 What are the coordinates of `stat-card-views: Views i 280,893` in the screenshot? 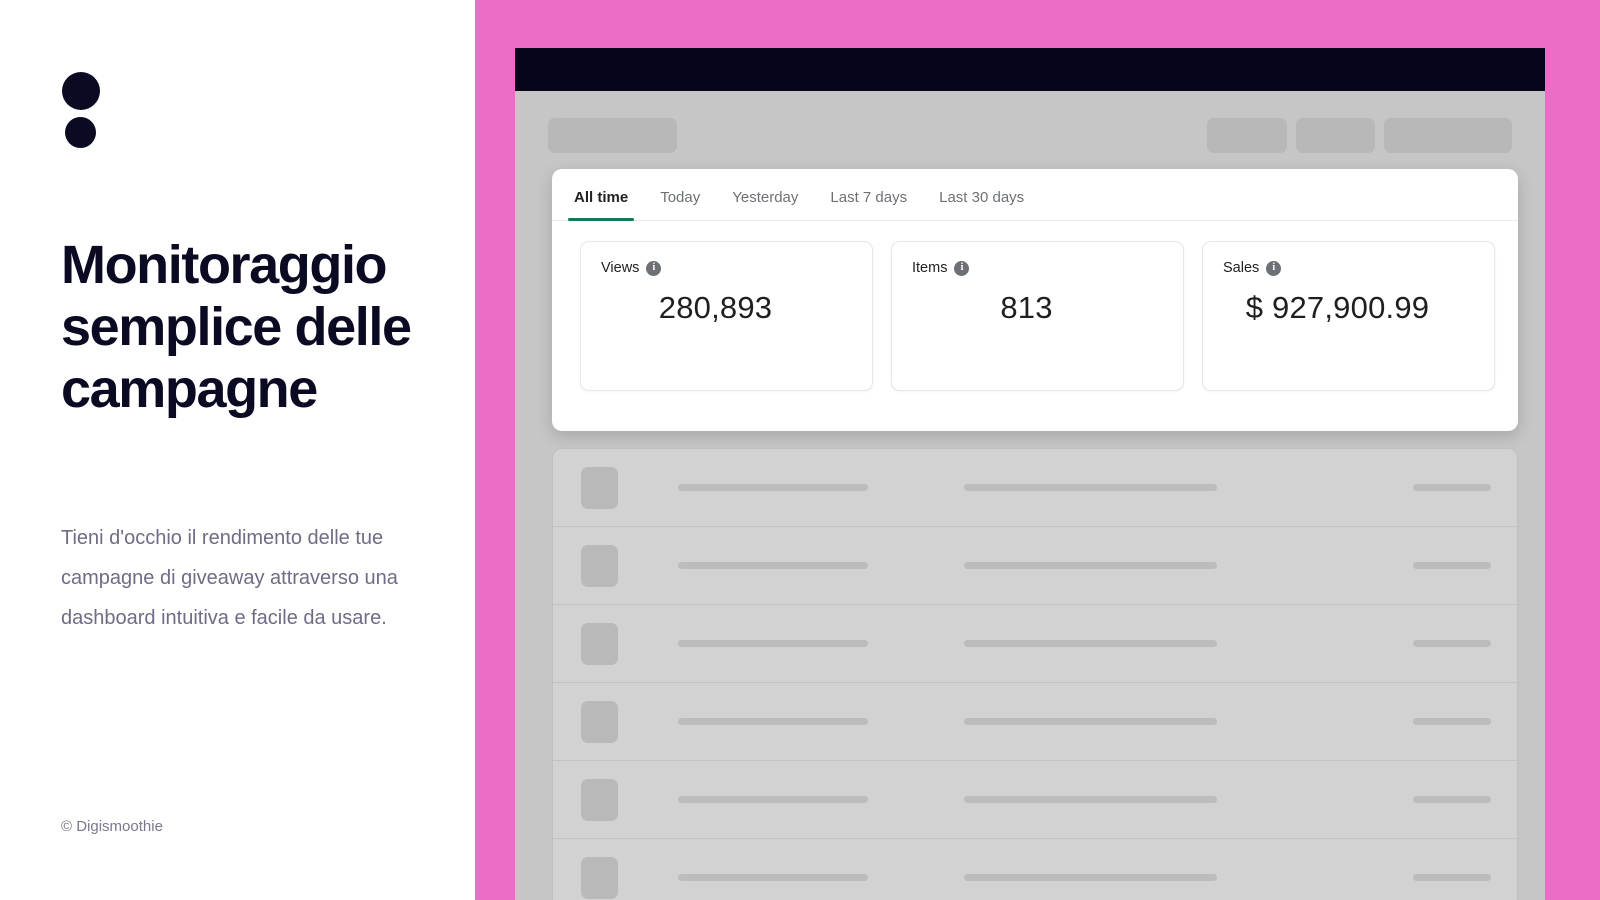 It's located at (726, 316).